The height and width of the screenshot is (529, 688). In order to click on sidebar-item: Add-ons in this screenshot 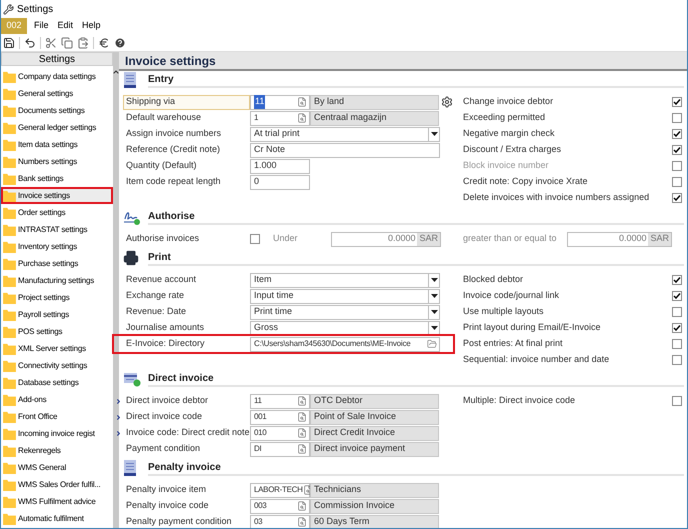, I will do `click(57, 399)`.